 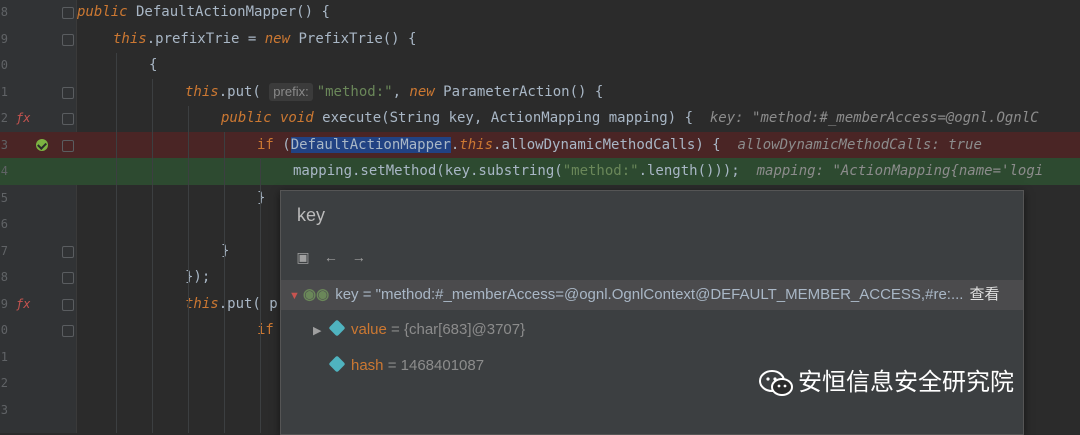 I want to click on row-name: value, so click(x=369, y=329).